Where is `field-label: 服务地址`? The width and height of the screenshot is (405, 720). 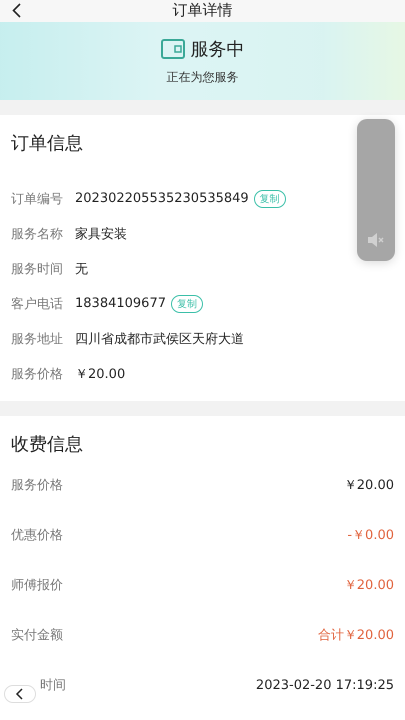
field-label: 服务地址 is located at coordinates (37, 339).